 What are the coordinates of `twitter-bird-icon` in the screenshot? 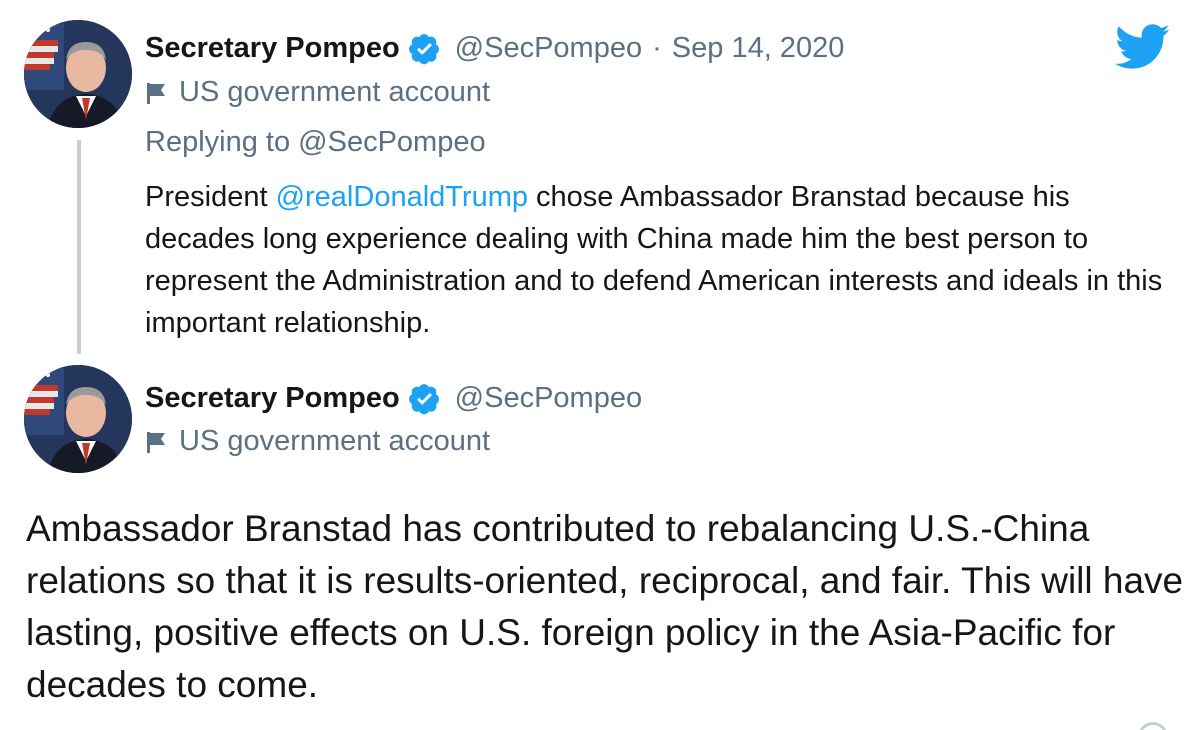 It's located at (1143, 47).